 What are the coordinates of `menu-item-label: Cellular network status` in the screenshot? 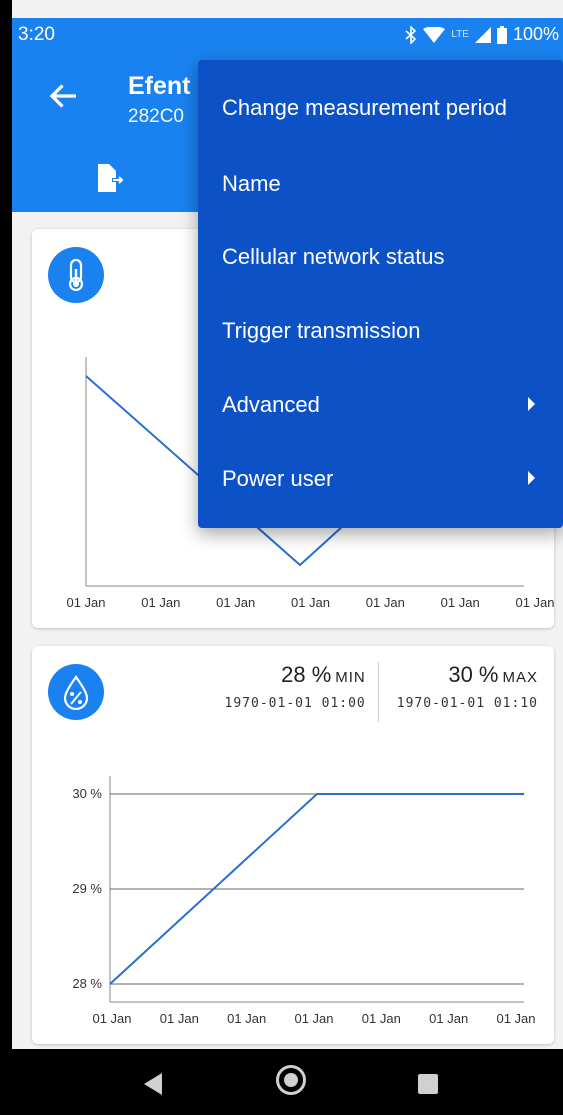 It's located at (333, 256).